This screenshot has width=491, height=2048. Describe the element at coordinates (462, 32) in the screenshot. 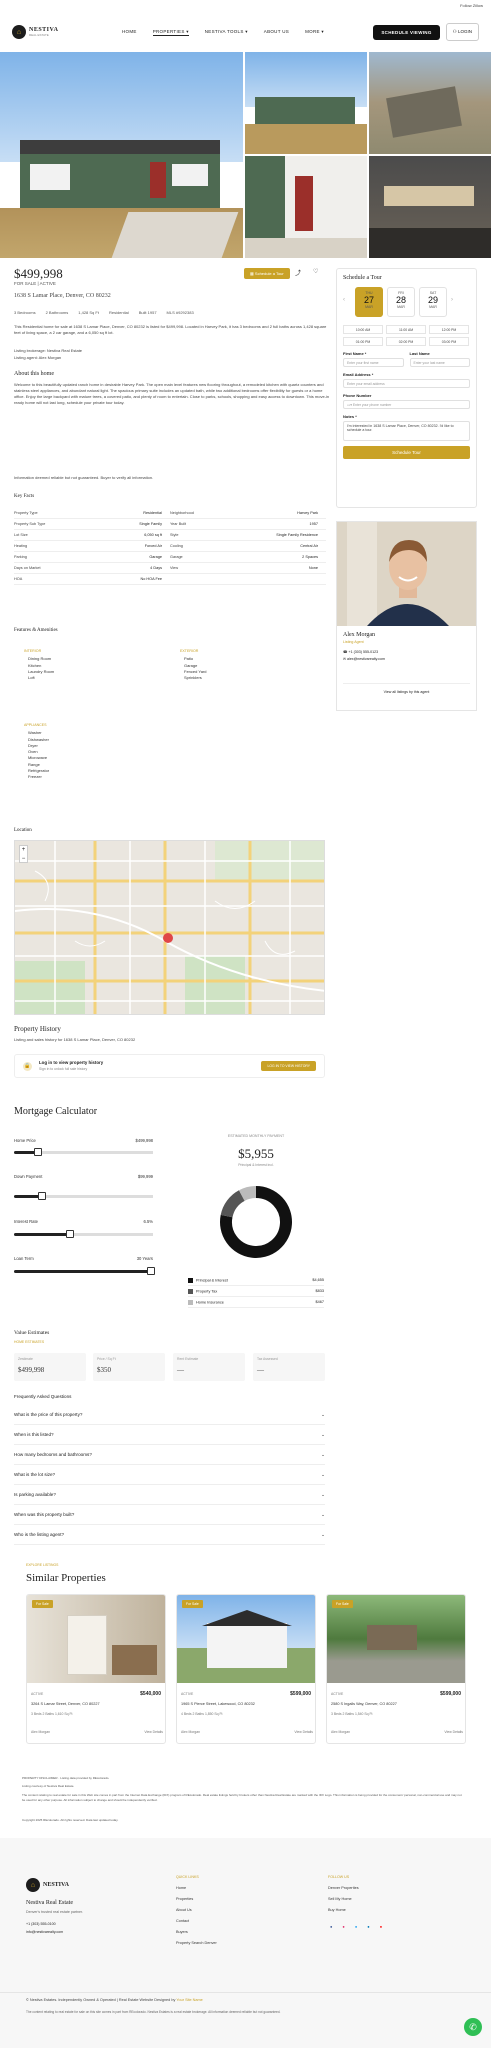

I see `login-button: ⚇ LOGIN` at that location.